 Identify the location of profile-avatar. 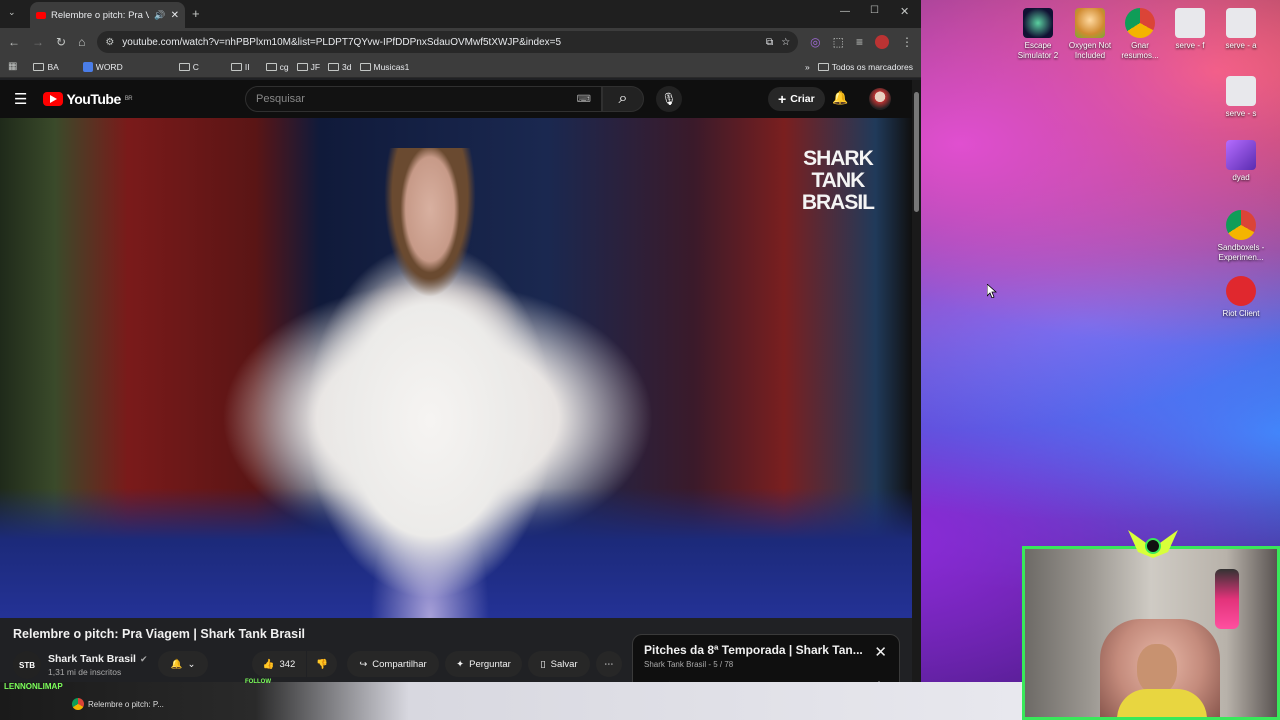
(882, 42).